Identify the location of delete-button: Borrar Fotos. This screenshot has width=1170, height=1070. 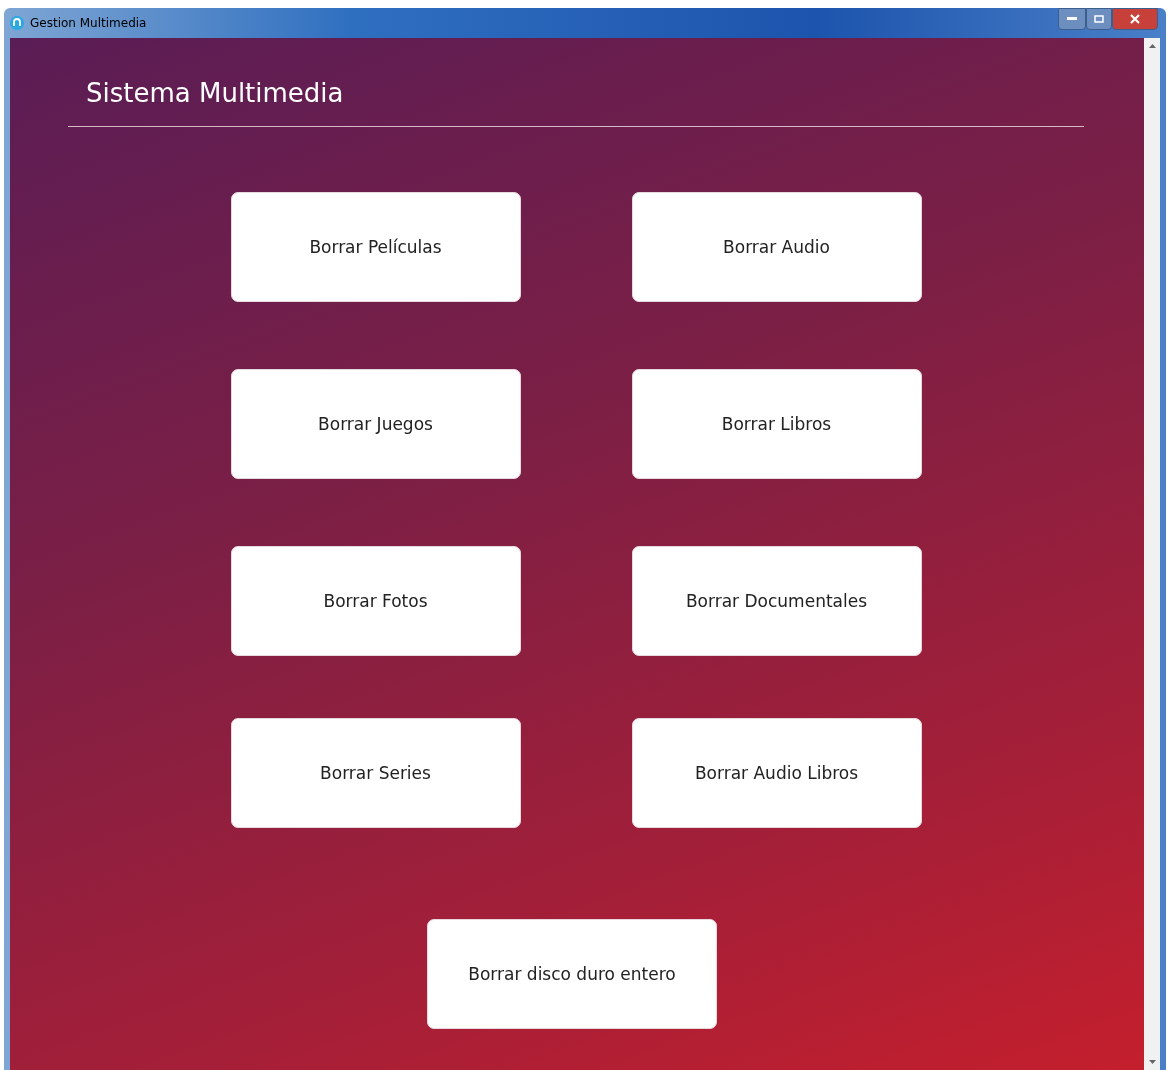
(375, 601).